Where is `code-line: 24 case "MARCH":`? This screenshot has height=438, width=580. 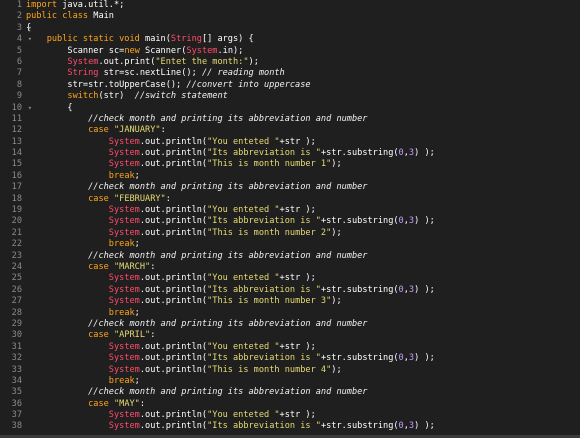 code-line: 24 case "MARCH": is located at coordinates (290, 267).